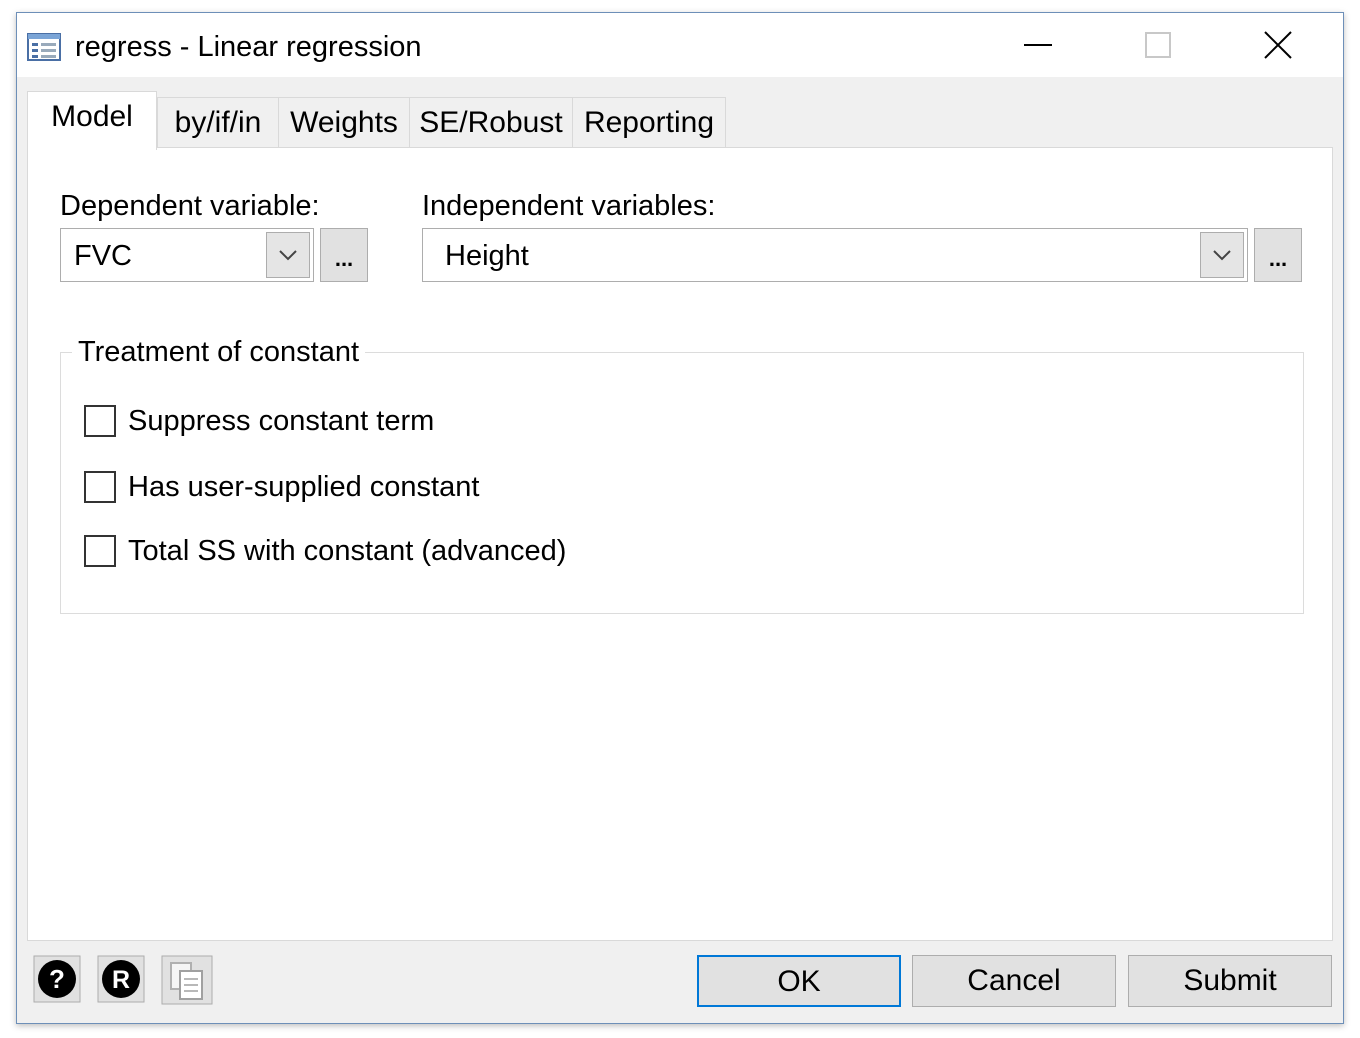  I want to click on total-ss-label: Total SS with constant (advanced), so click(347, 551).